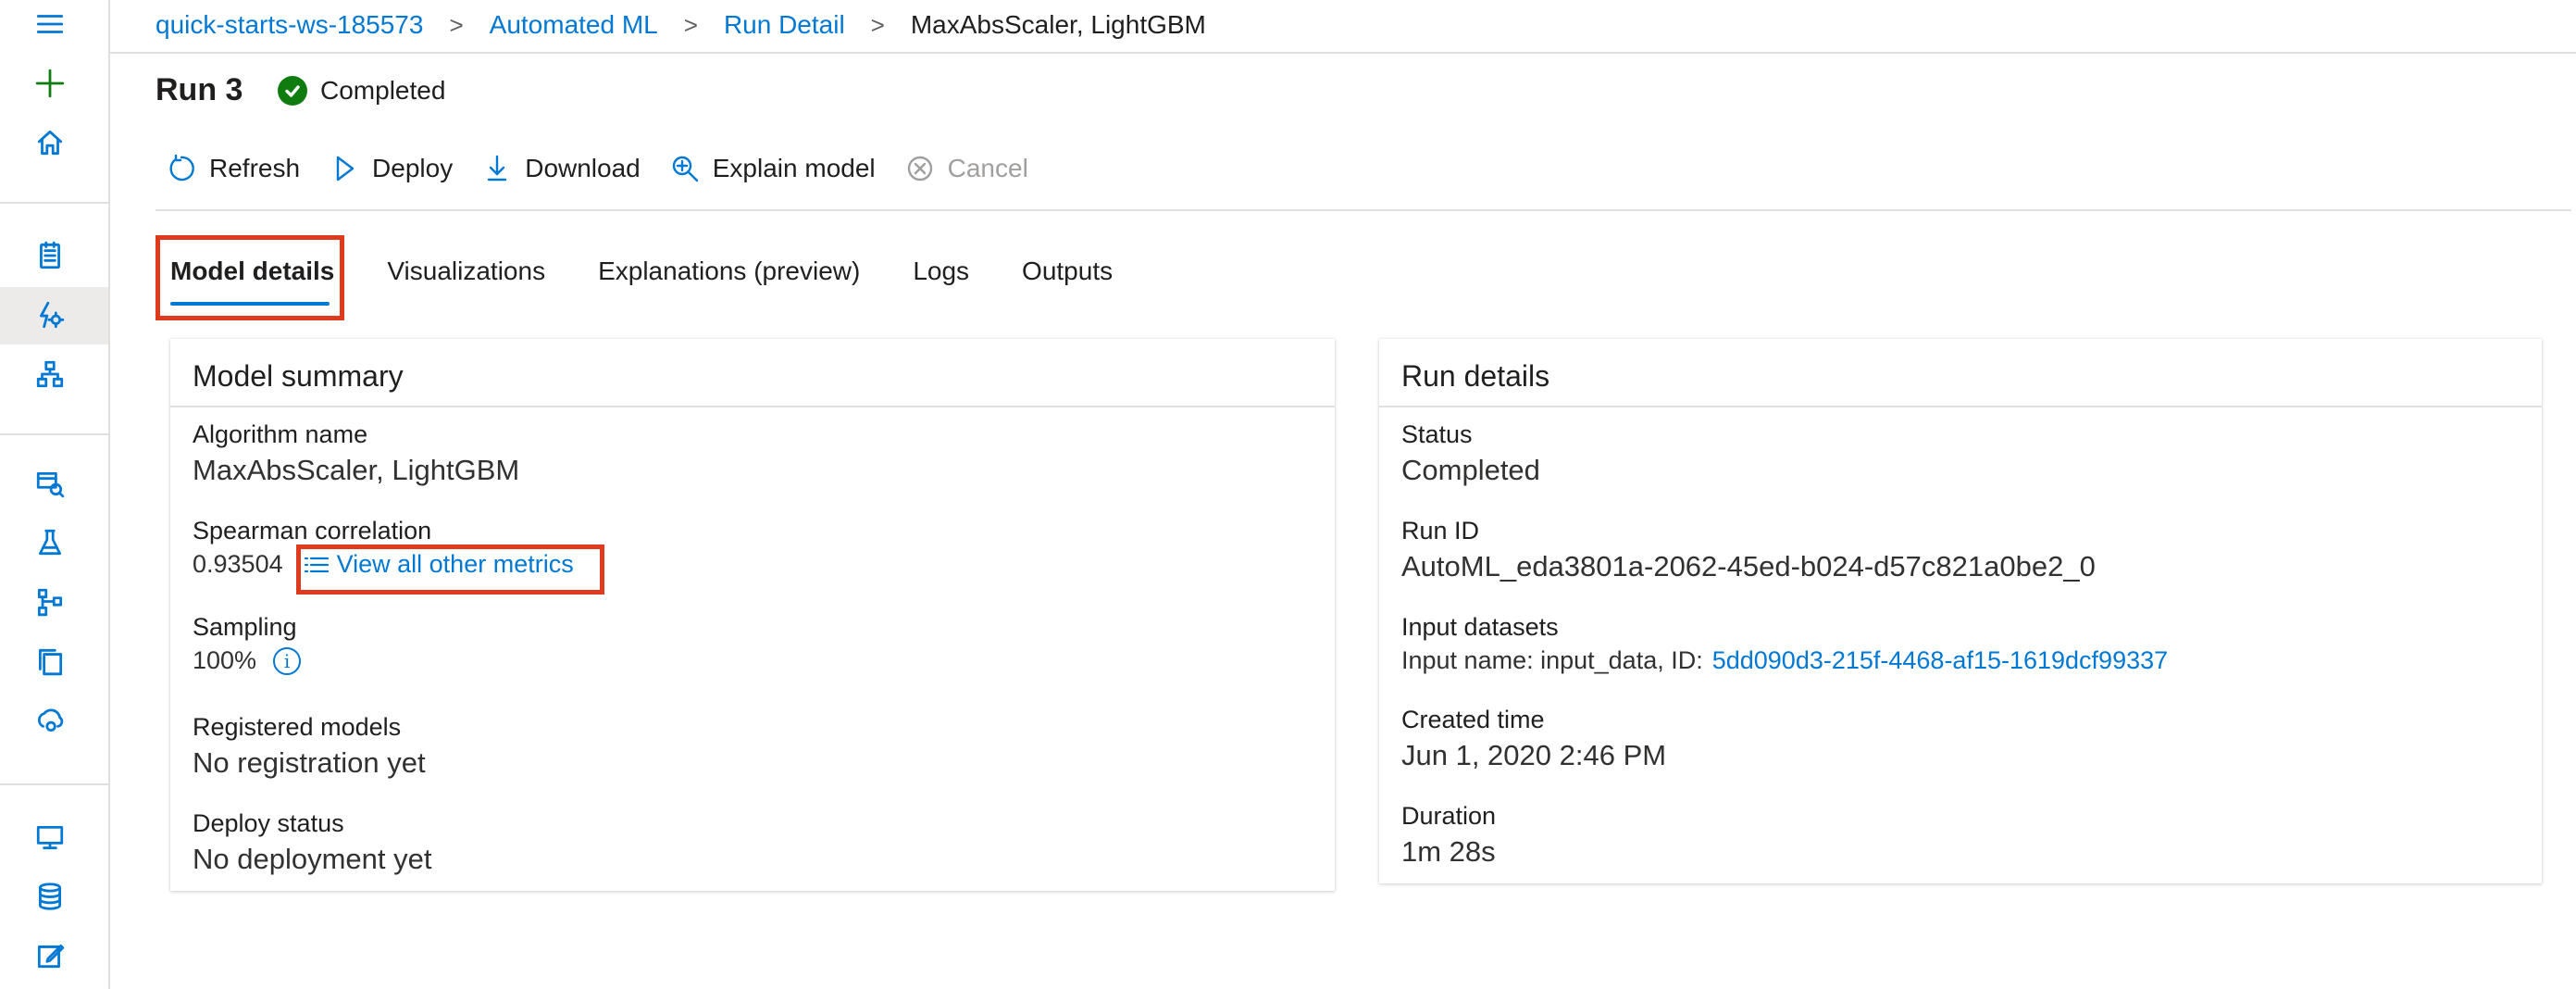 The image size is (2576, 989). I want to click on header-divider, so click(1343, 53).